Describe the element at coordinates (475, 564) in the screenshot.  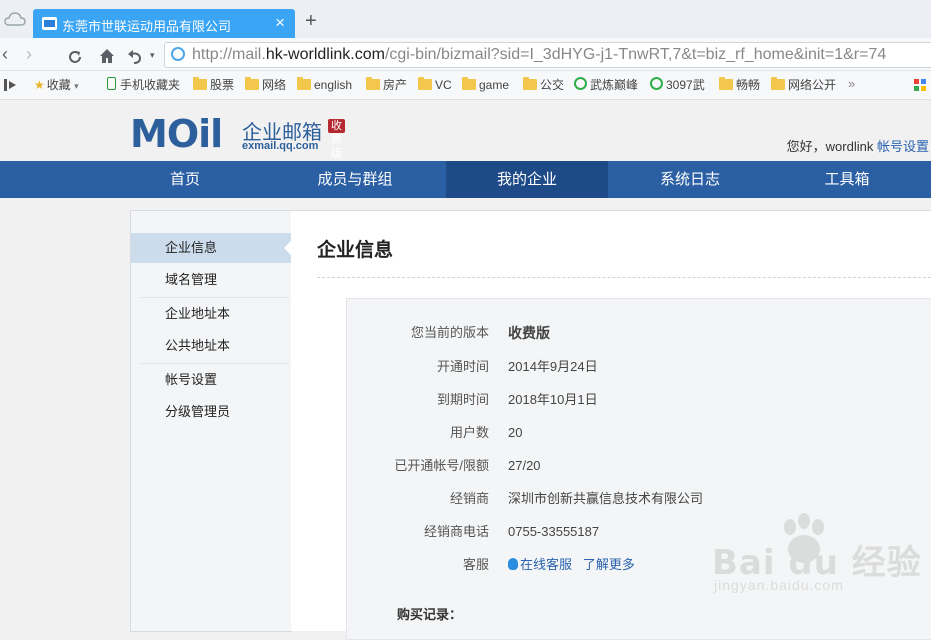
I see `info-label: 客服` at that location.